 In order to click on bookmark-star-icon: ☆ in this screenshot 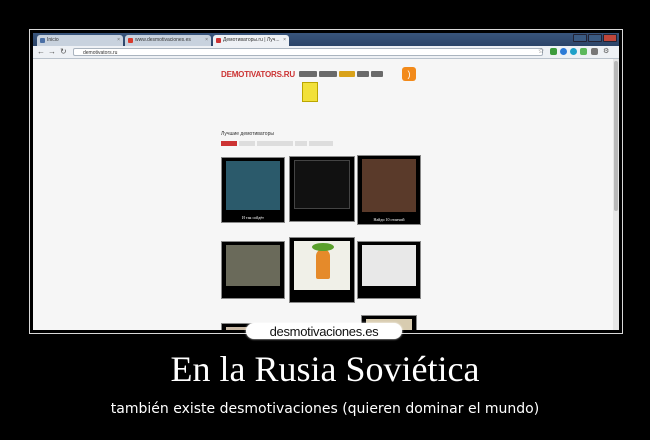, I will do `click(541, 52)`.